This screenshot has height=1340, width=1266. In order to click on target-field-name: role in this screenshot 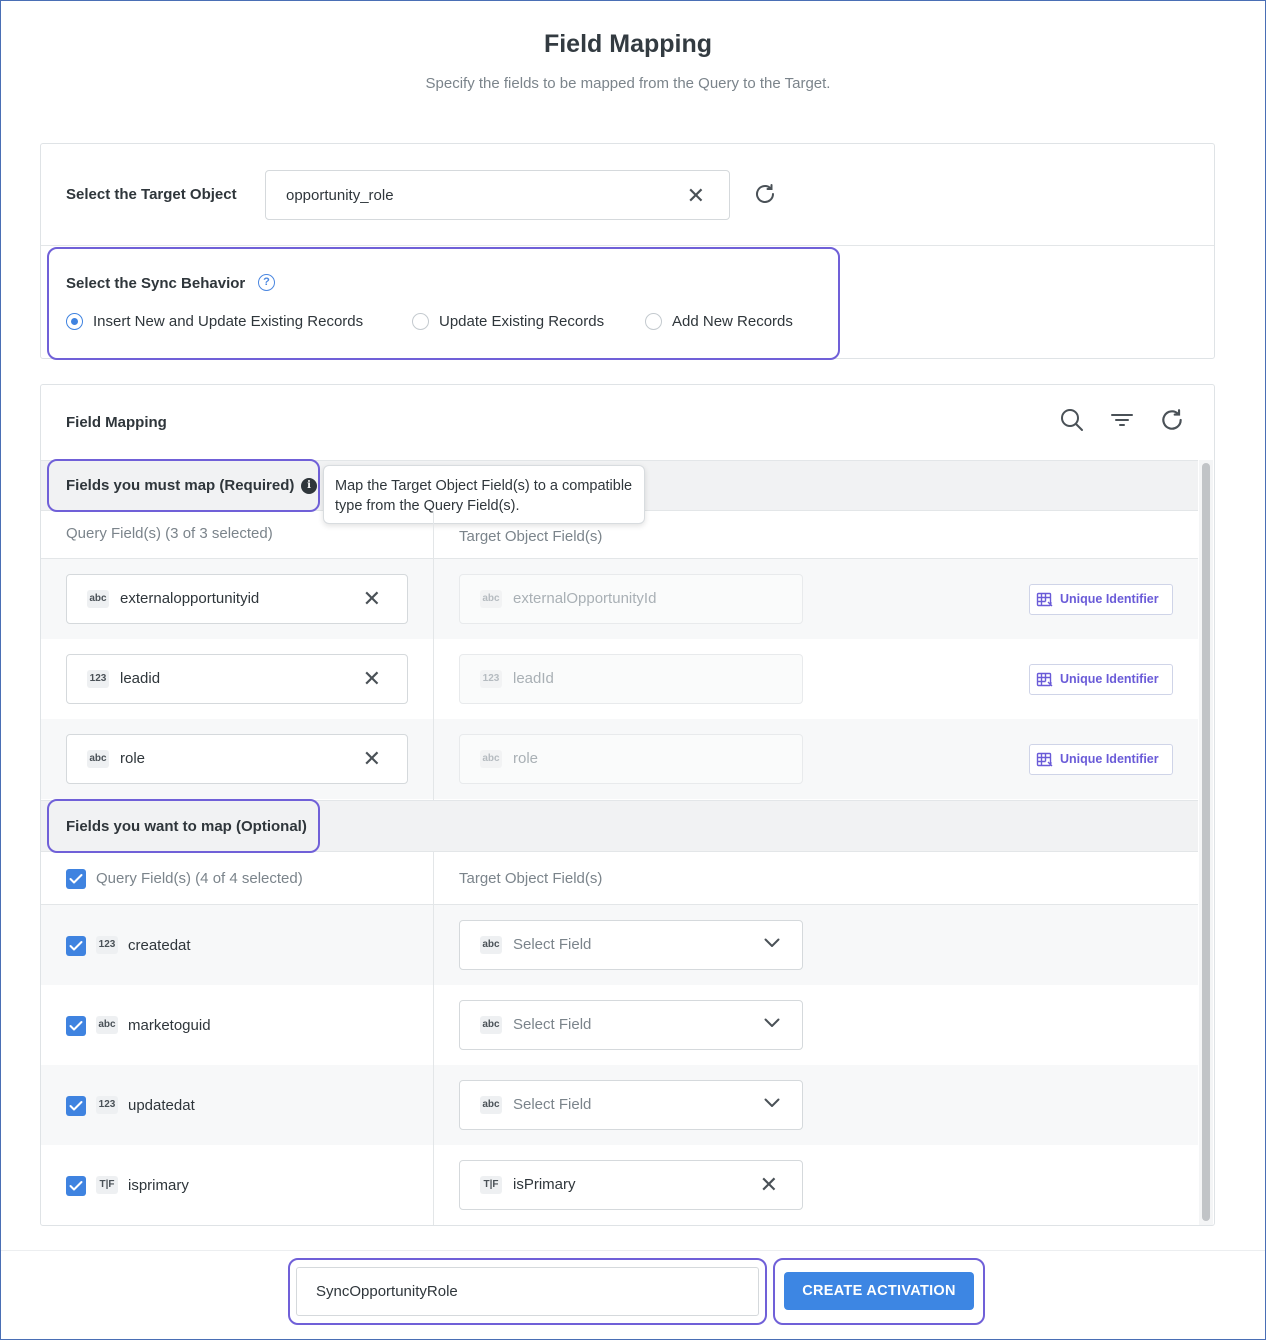, I will do `click(526, 758)`.